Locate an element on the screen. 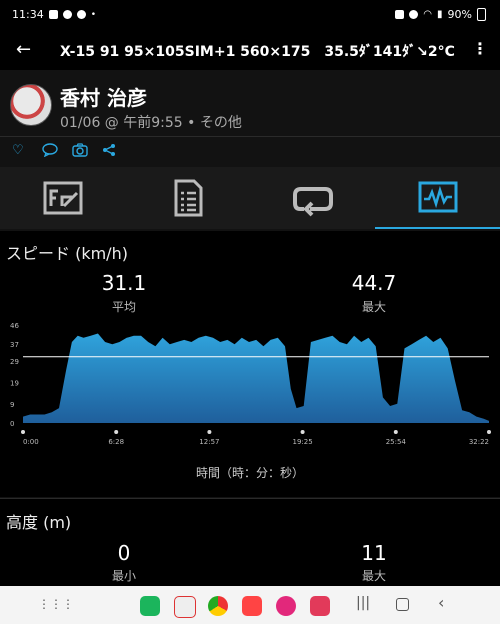 Image resolution: width=500 pixels, height=624 pixels. y-tick-label: 46 is located at coordinates (14, 326).